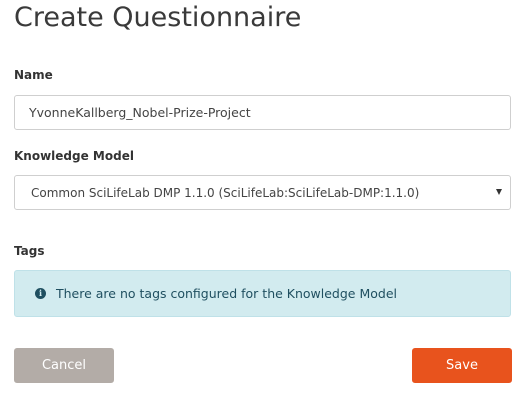 This screenshot has width=526, height=403. What do you see at coordinates (33, 75) in the screenshot?
I see `name-label: Name` at bounding box center [33, 75].